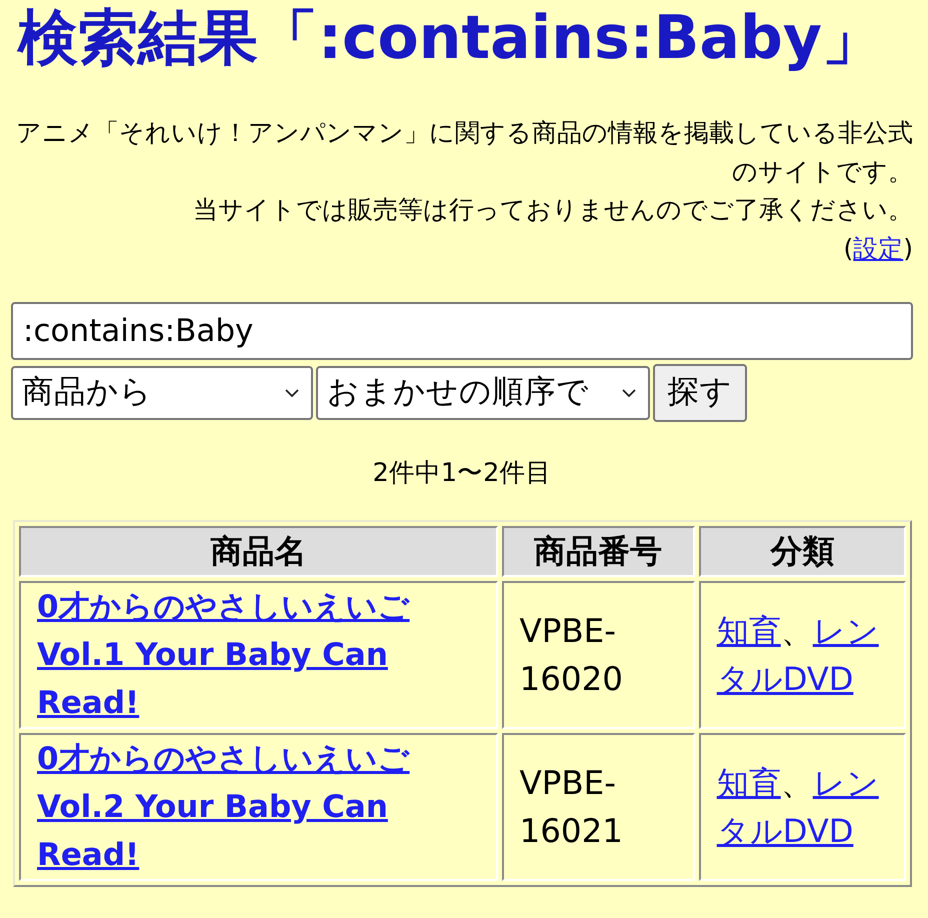 This screenshot has width=928, height=918. What do you see at coordinates (462, 473) in the screenshot?
I see `result-count: 2件中1〜2件目` at bounding box center [462, 473].